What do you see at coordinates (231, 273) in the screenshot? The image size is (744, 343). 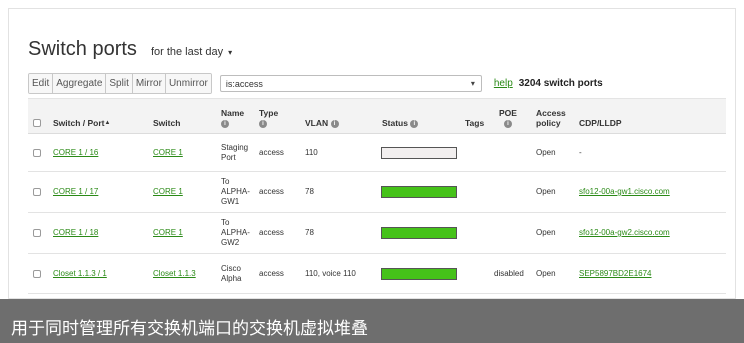 I see `port-name: Cisco Alpha` at bounding box center [231, 273].